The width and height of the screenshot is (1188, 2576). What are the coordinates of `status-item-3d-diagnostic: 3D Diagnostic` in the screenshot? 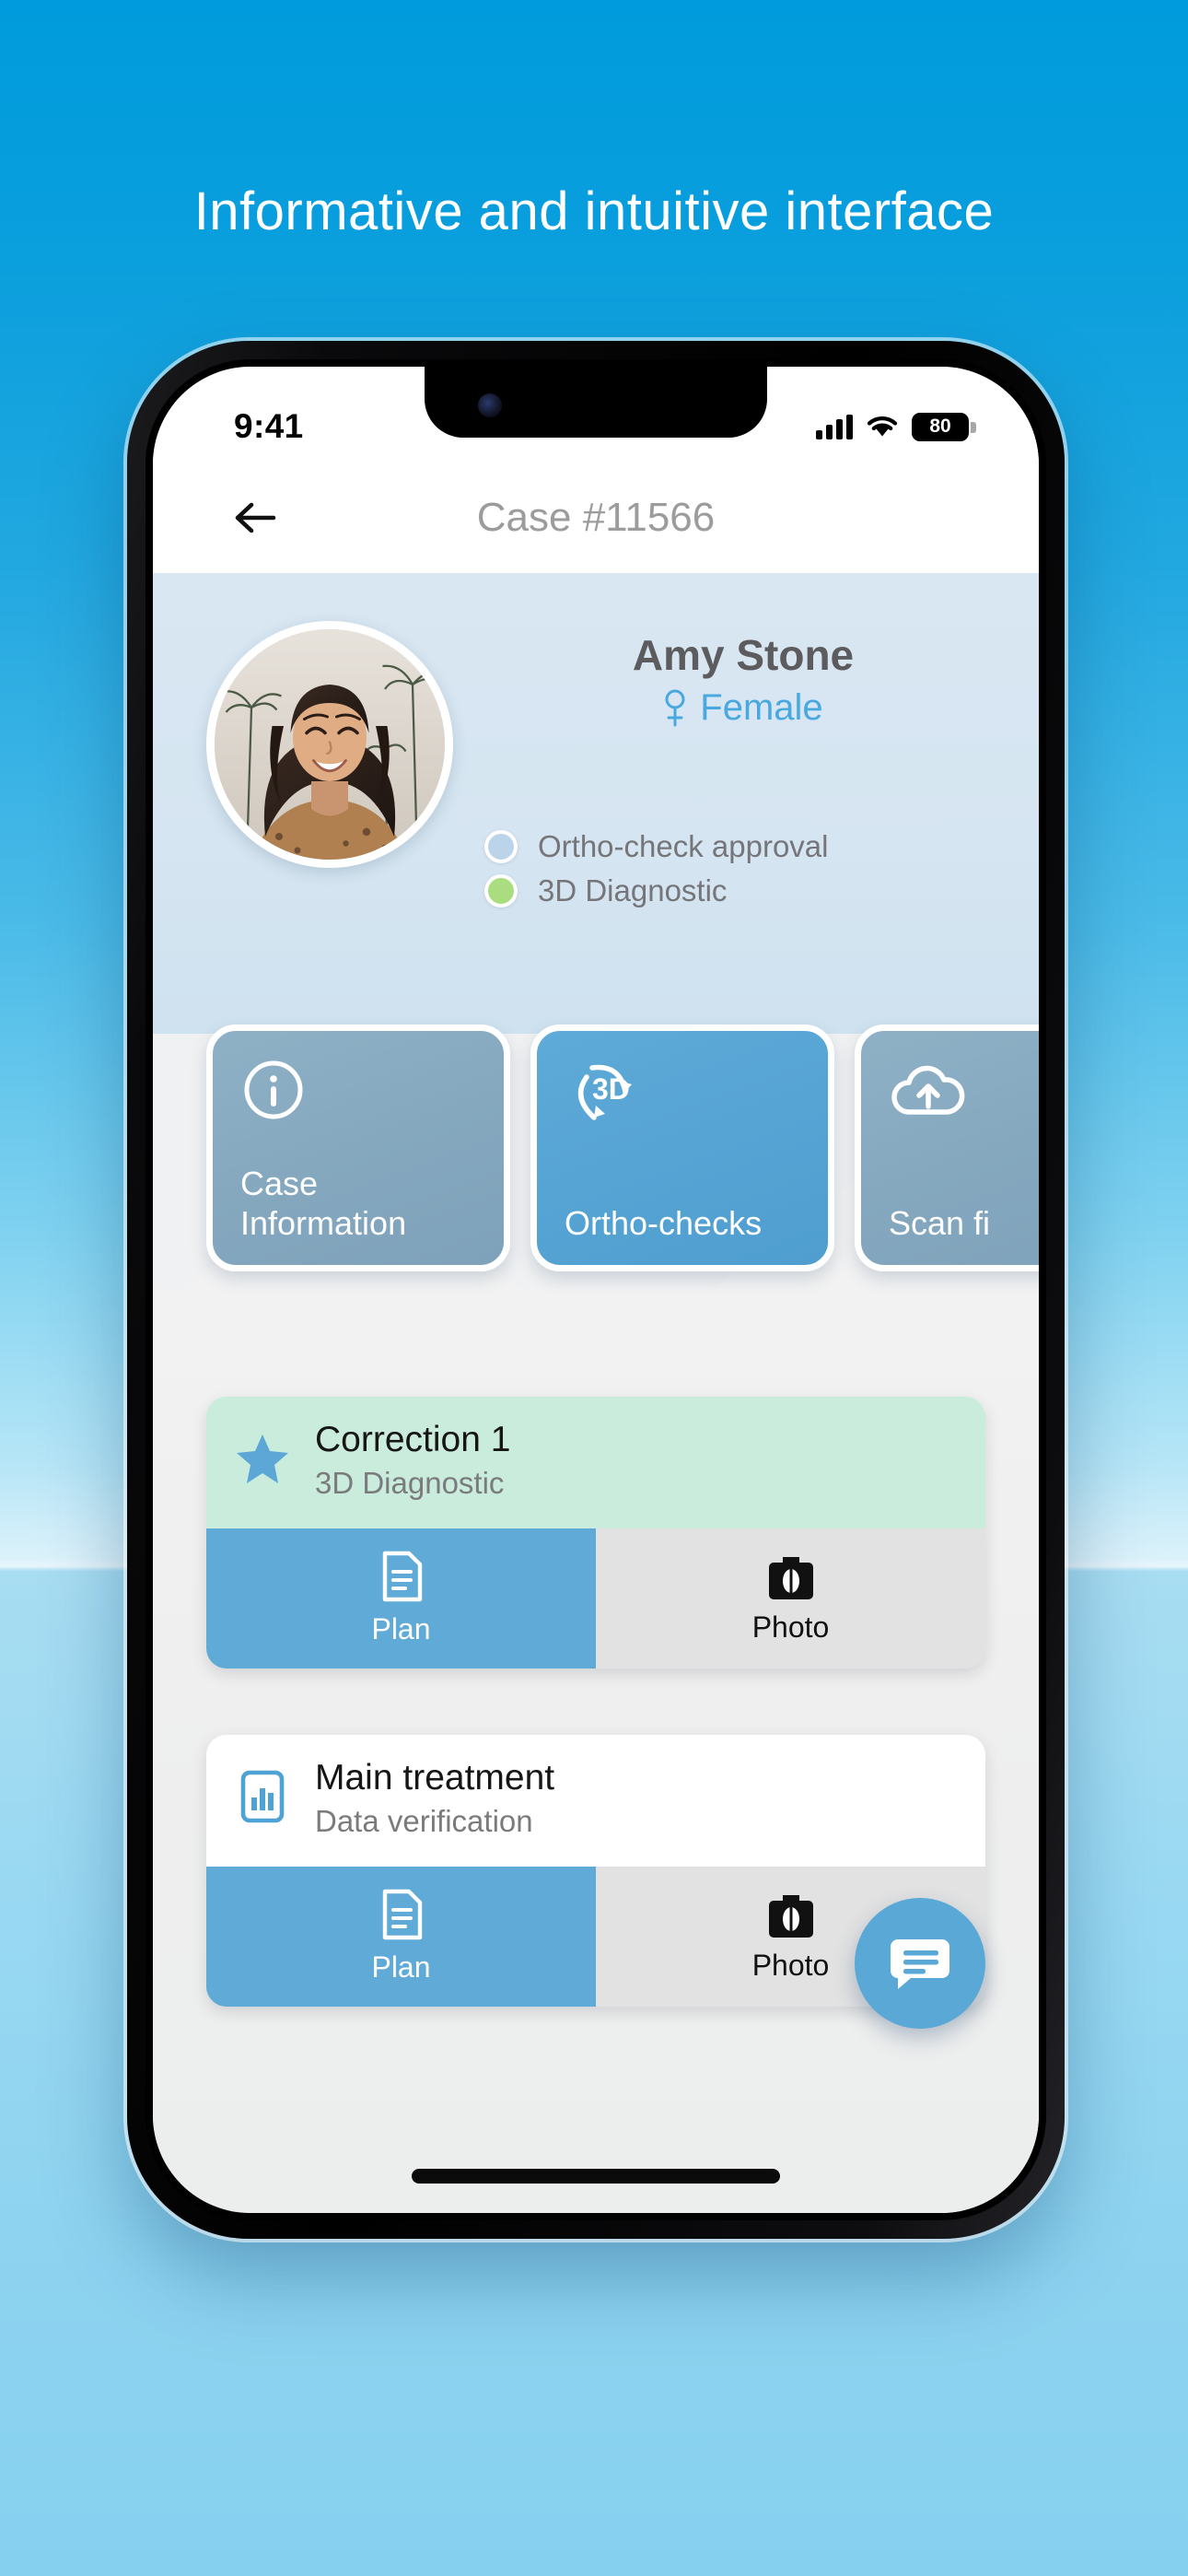 It's located at (656, 890).